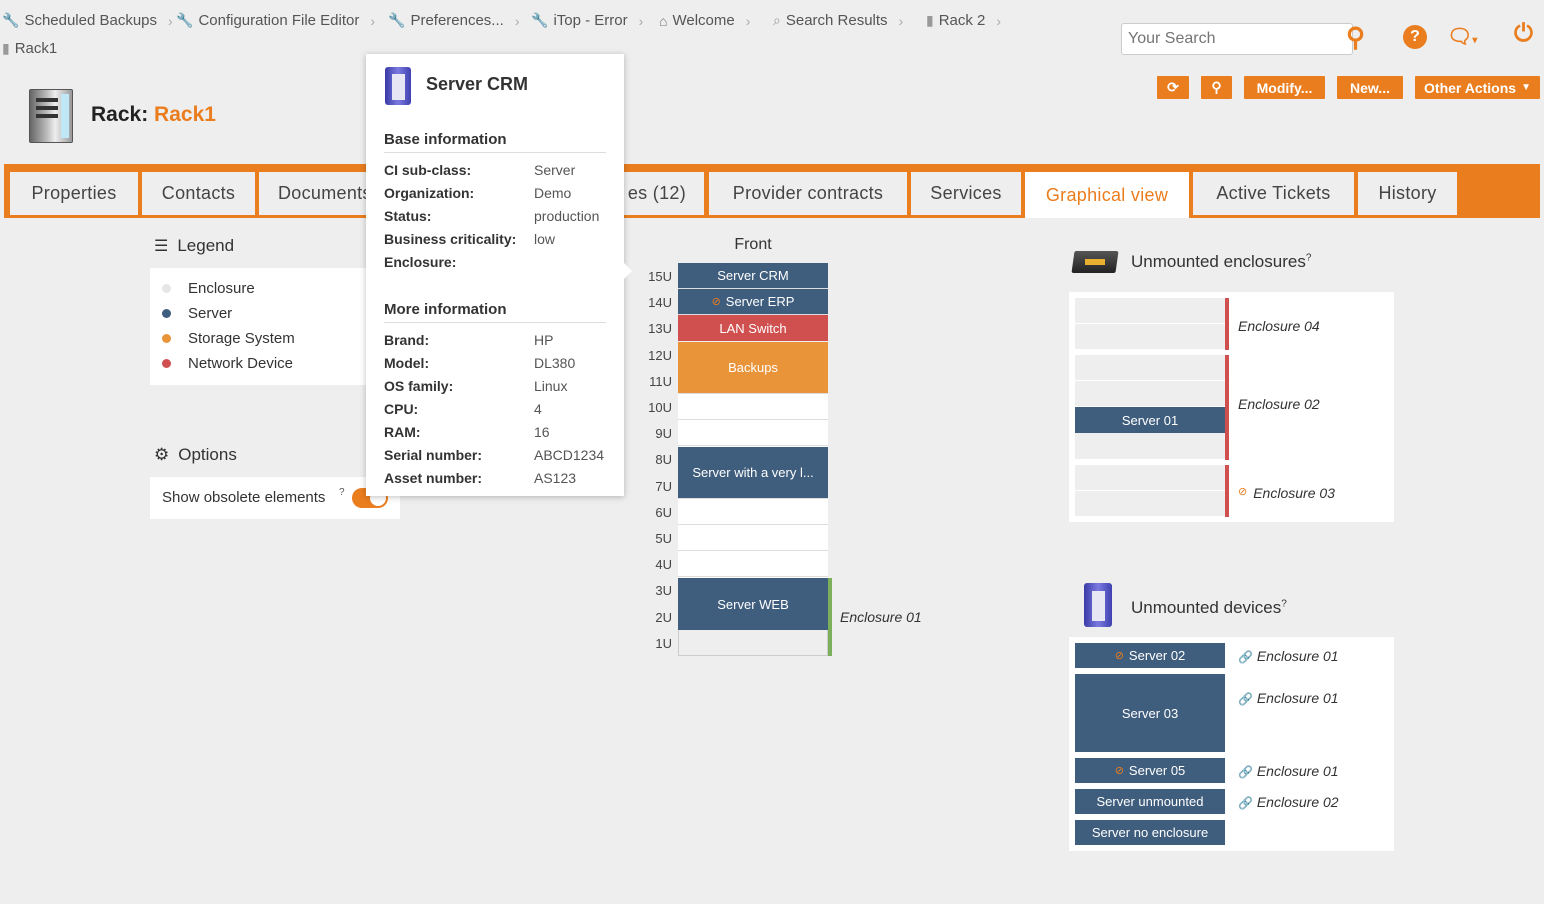 This screenshot has width=1544, height=904. Describe the element at coordinates (1216, 87) in the screenshot. I see `search-button: ⚲` at that location.